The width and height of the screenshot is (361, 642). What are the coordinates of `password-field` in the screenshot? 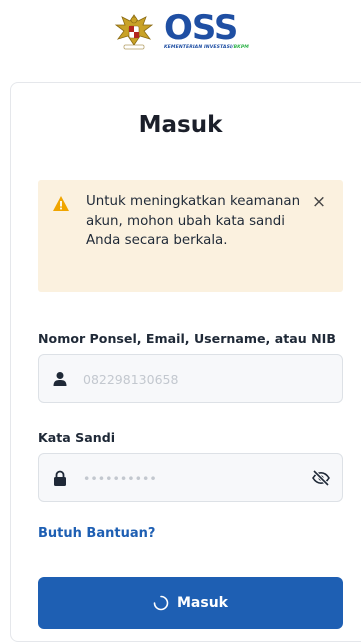 It's located at (190, 477).